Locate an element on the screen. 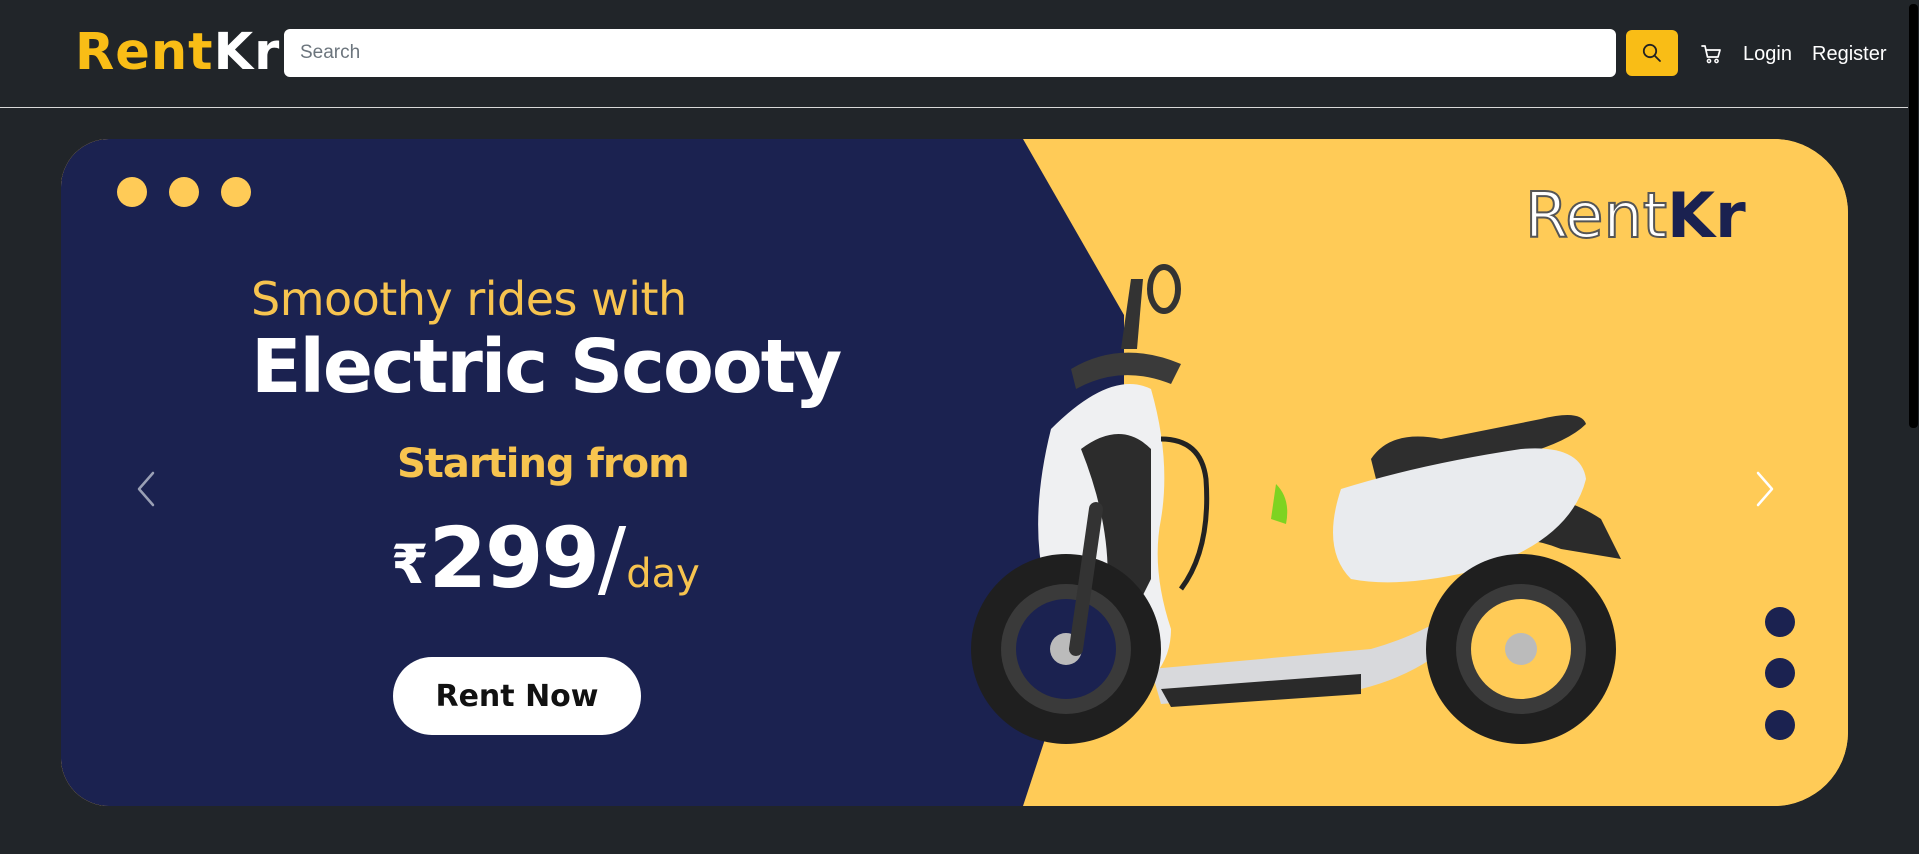 The image size is (1919, 854). register-link: Register is located at coordinates (1849, 54).